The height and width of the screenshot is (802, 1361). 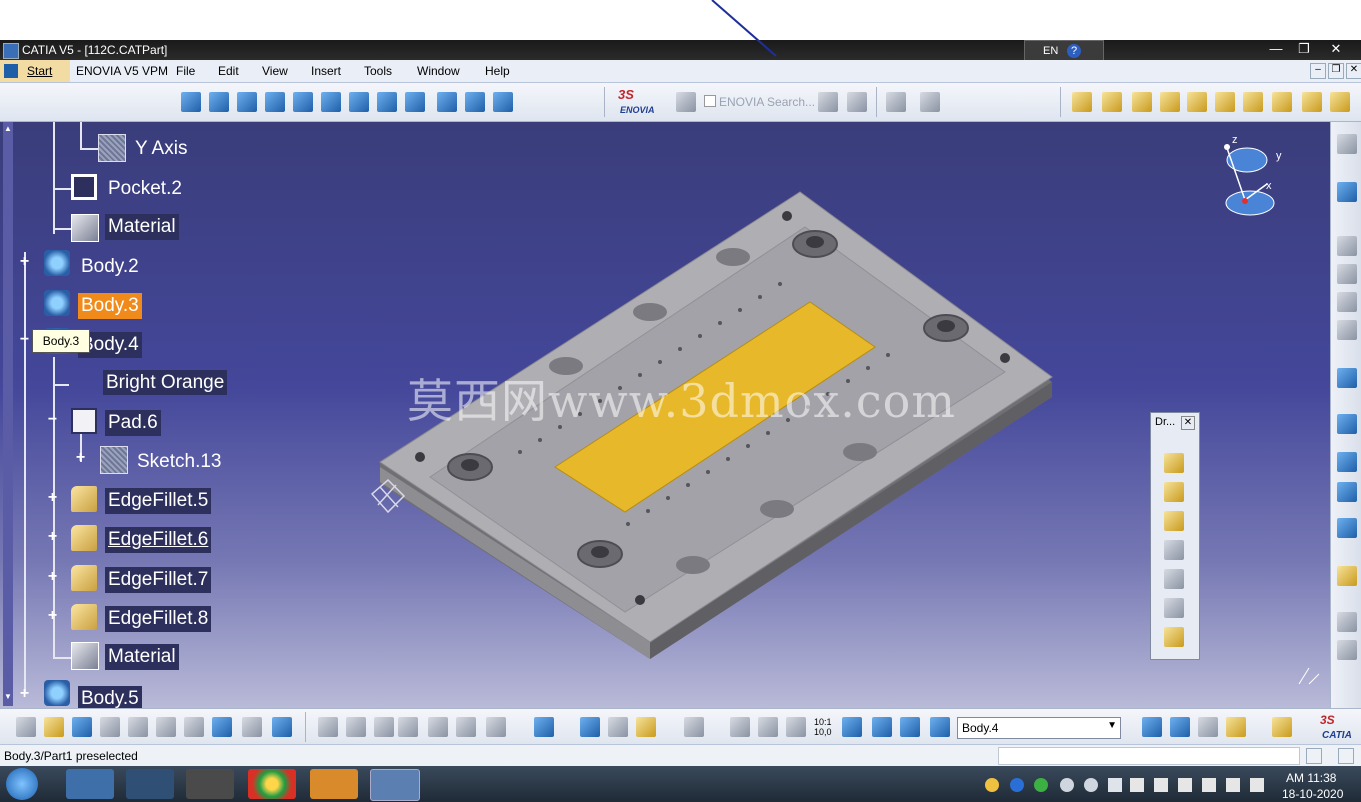 I want to click on menu-file: File, so click(x=185, y=71).